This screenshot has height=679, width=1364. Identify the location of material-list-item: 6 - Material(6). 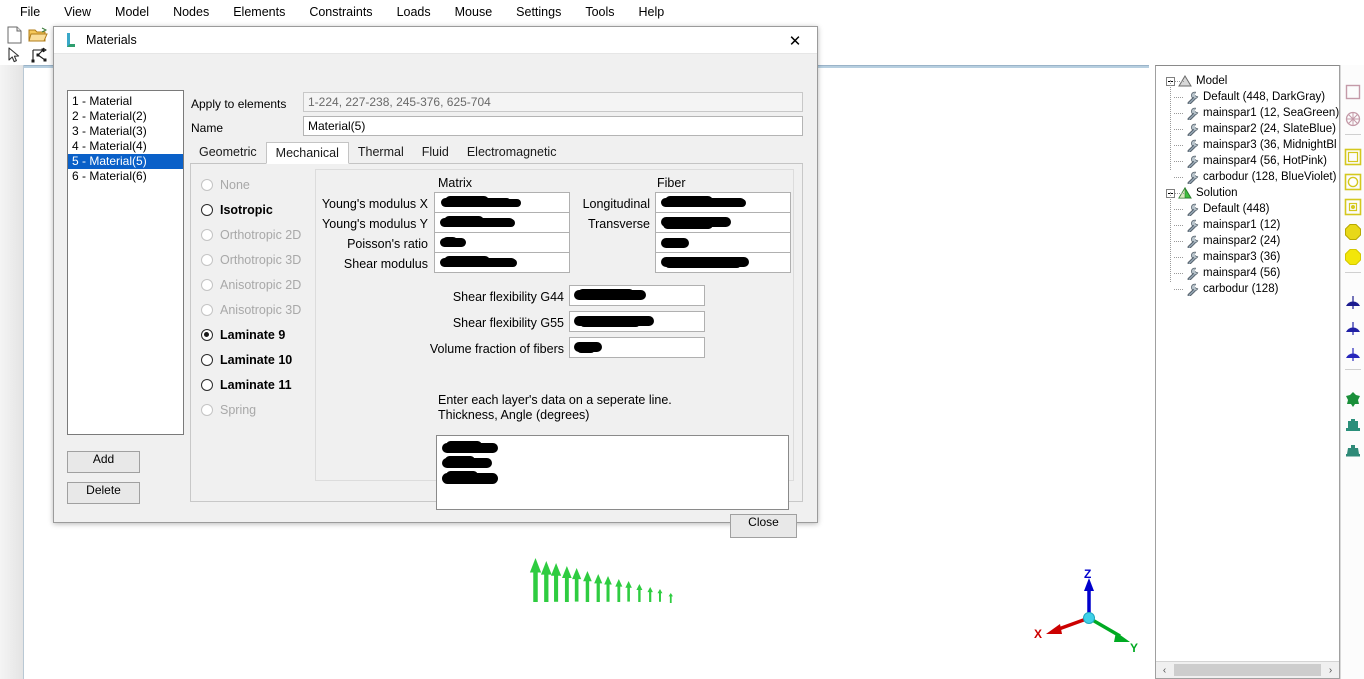
(125, 176).